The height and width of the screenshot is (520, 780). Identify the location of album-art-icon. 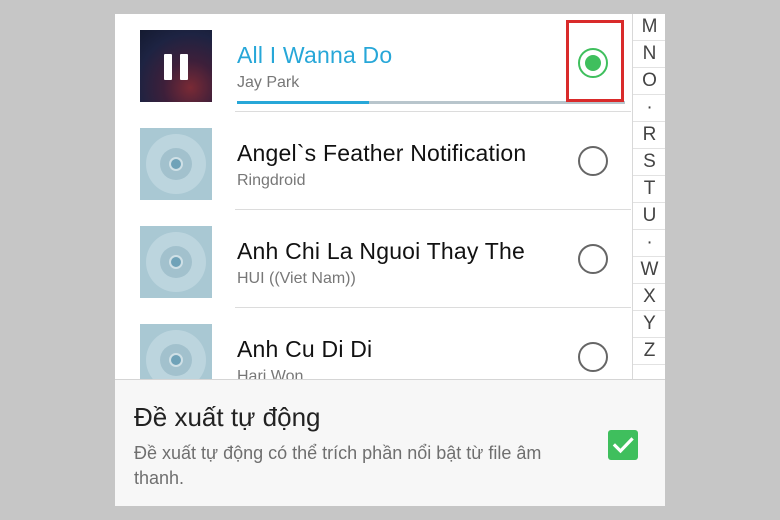
(176, 66).